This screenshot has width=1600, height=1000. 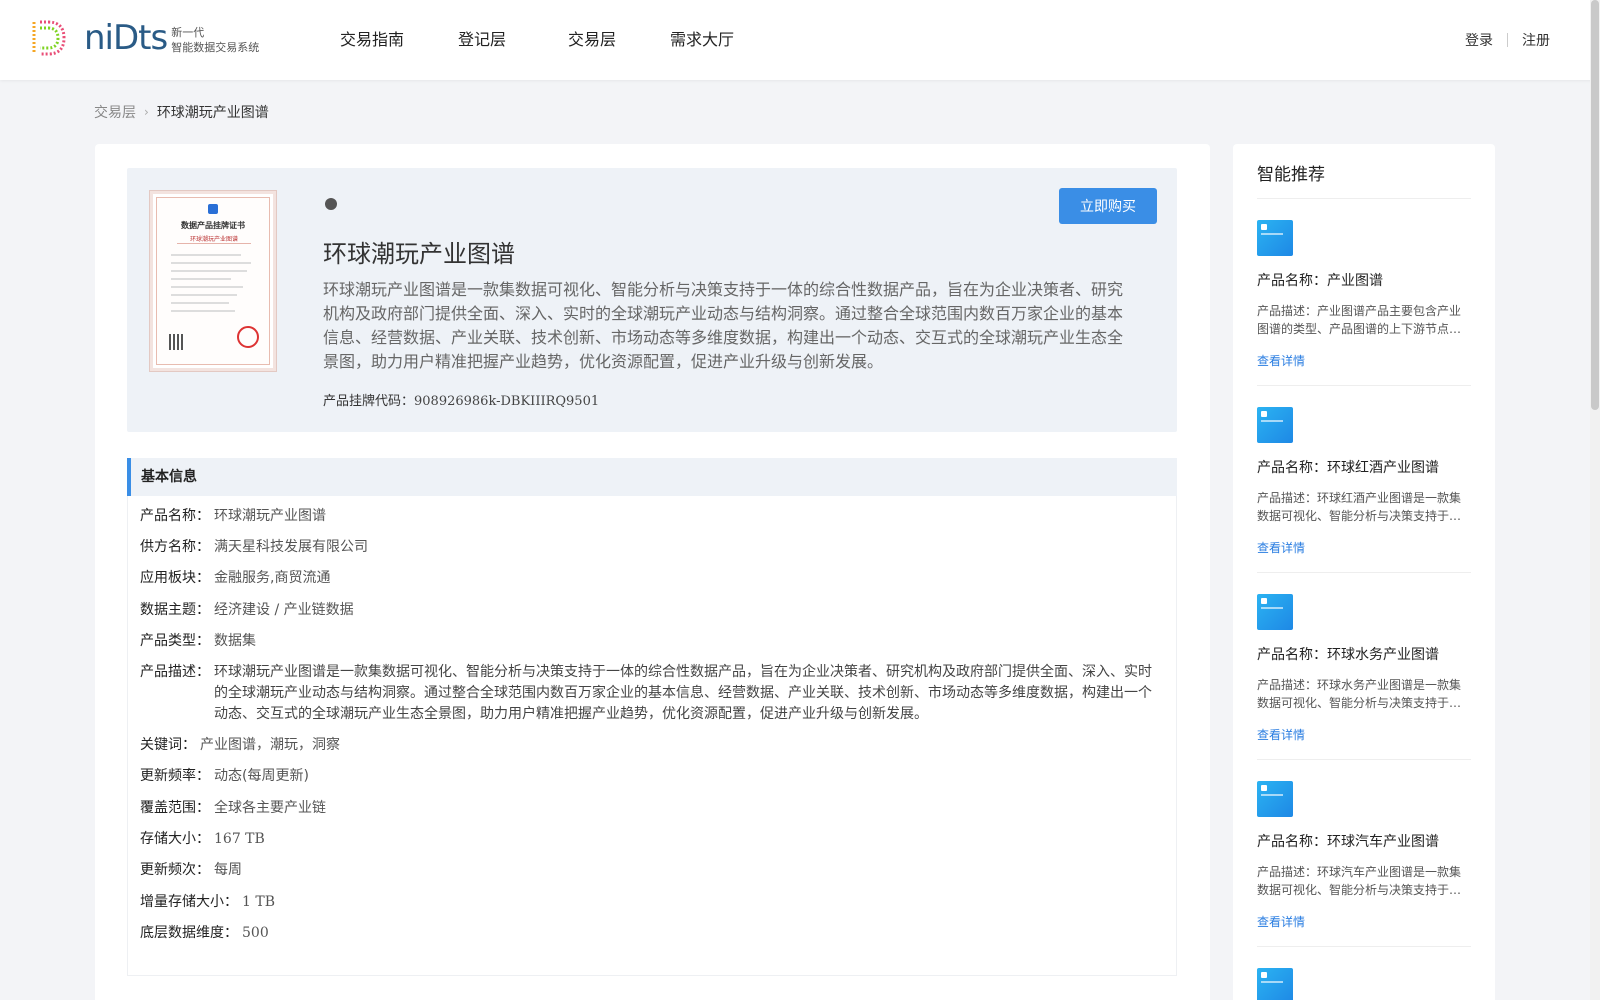 What do you see at coordinates (419, 254) in the screenshot?
I see `product-title: 环球潮玩产业图谱` at bounding box center [419, 254].